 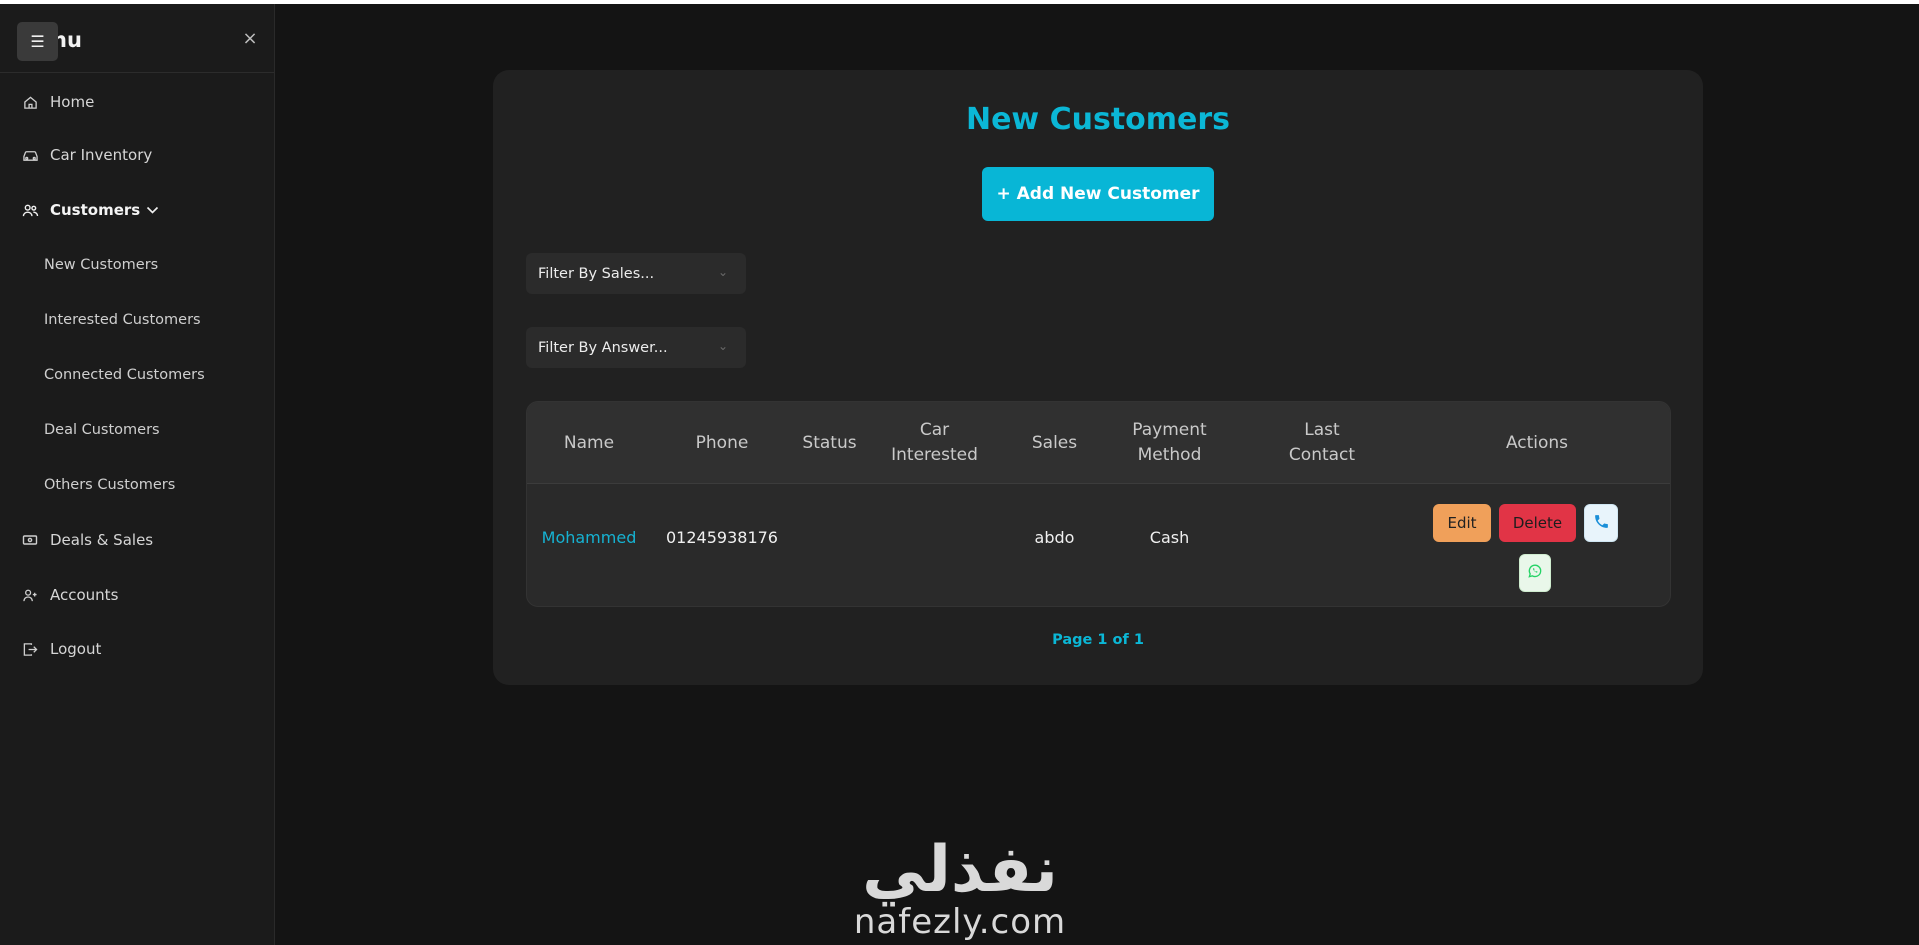 What do you see at coordinates (959, 2) in the screenshot?
I see `top-border` at bounding box center [959, 2].